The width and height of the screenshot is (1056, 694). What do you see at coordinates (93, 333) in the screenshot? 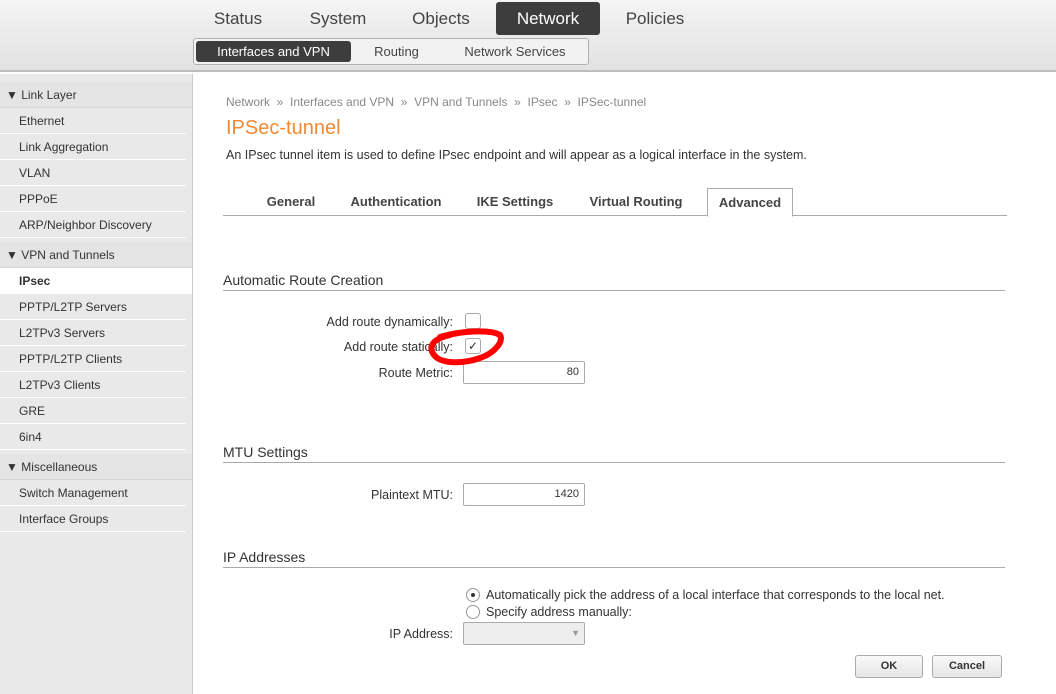
I see `sidebar-item: L2TPv3 Servers` at bounding box center [93, 333].